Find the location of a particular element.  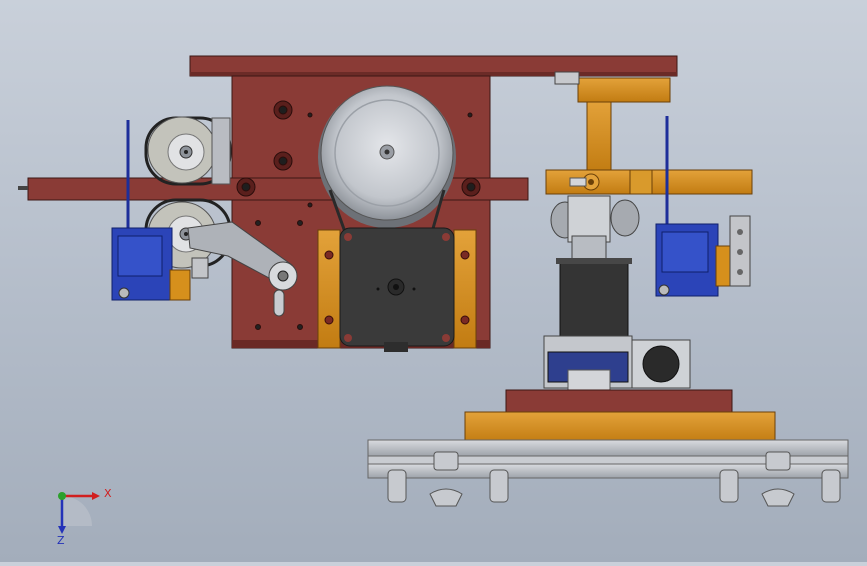

coordinate-triad: X Z is located at coordinates (84, 517).